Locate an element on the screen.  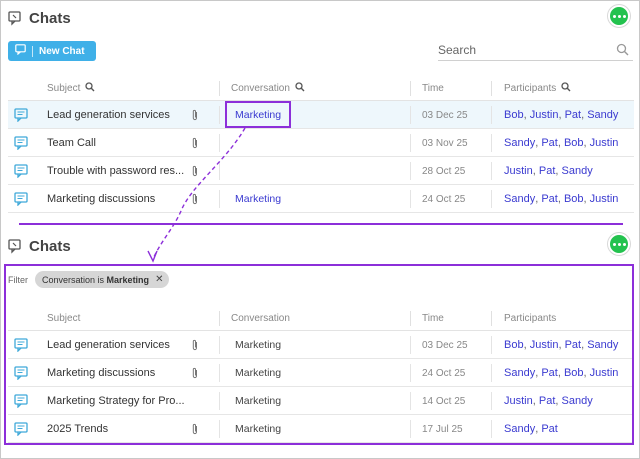
more-icon is located at coordinates (619, 16).